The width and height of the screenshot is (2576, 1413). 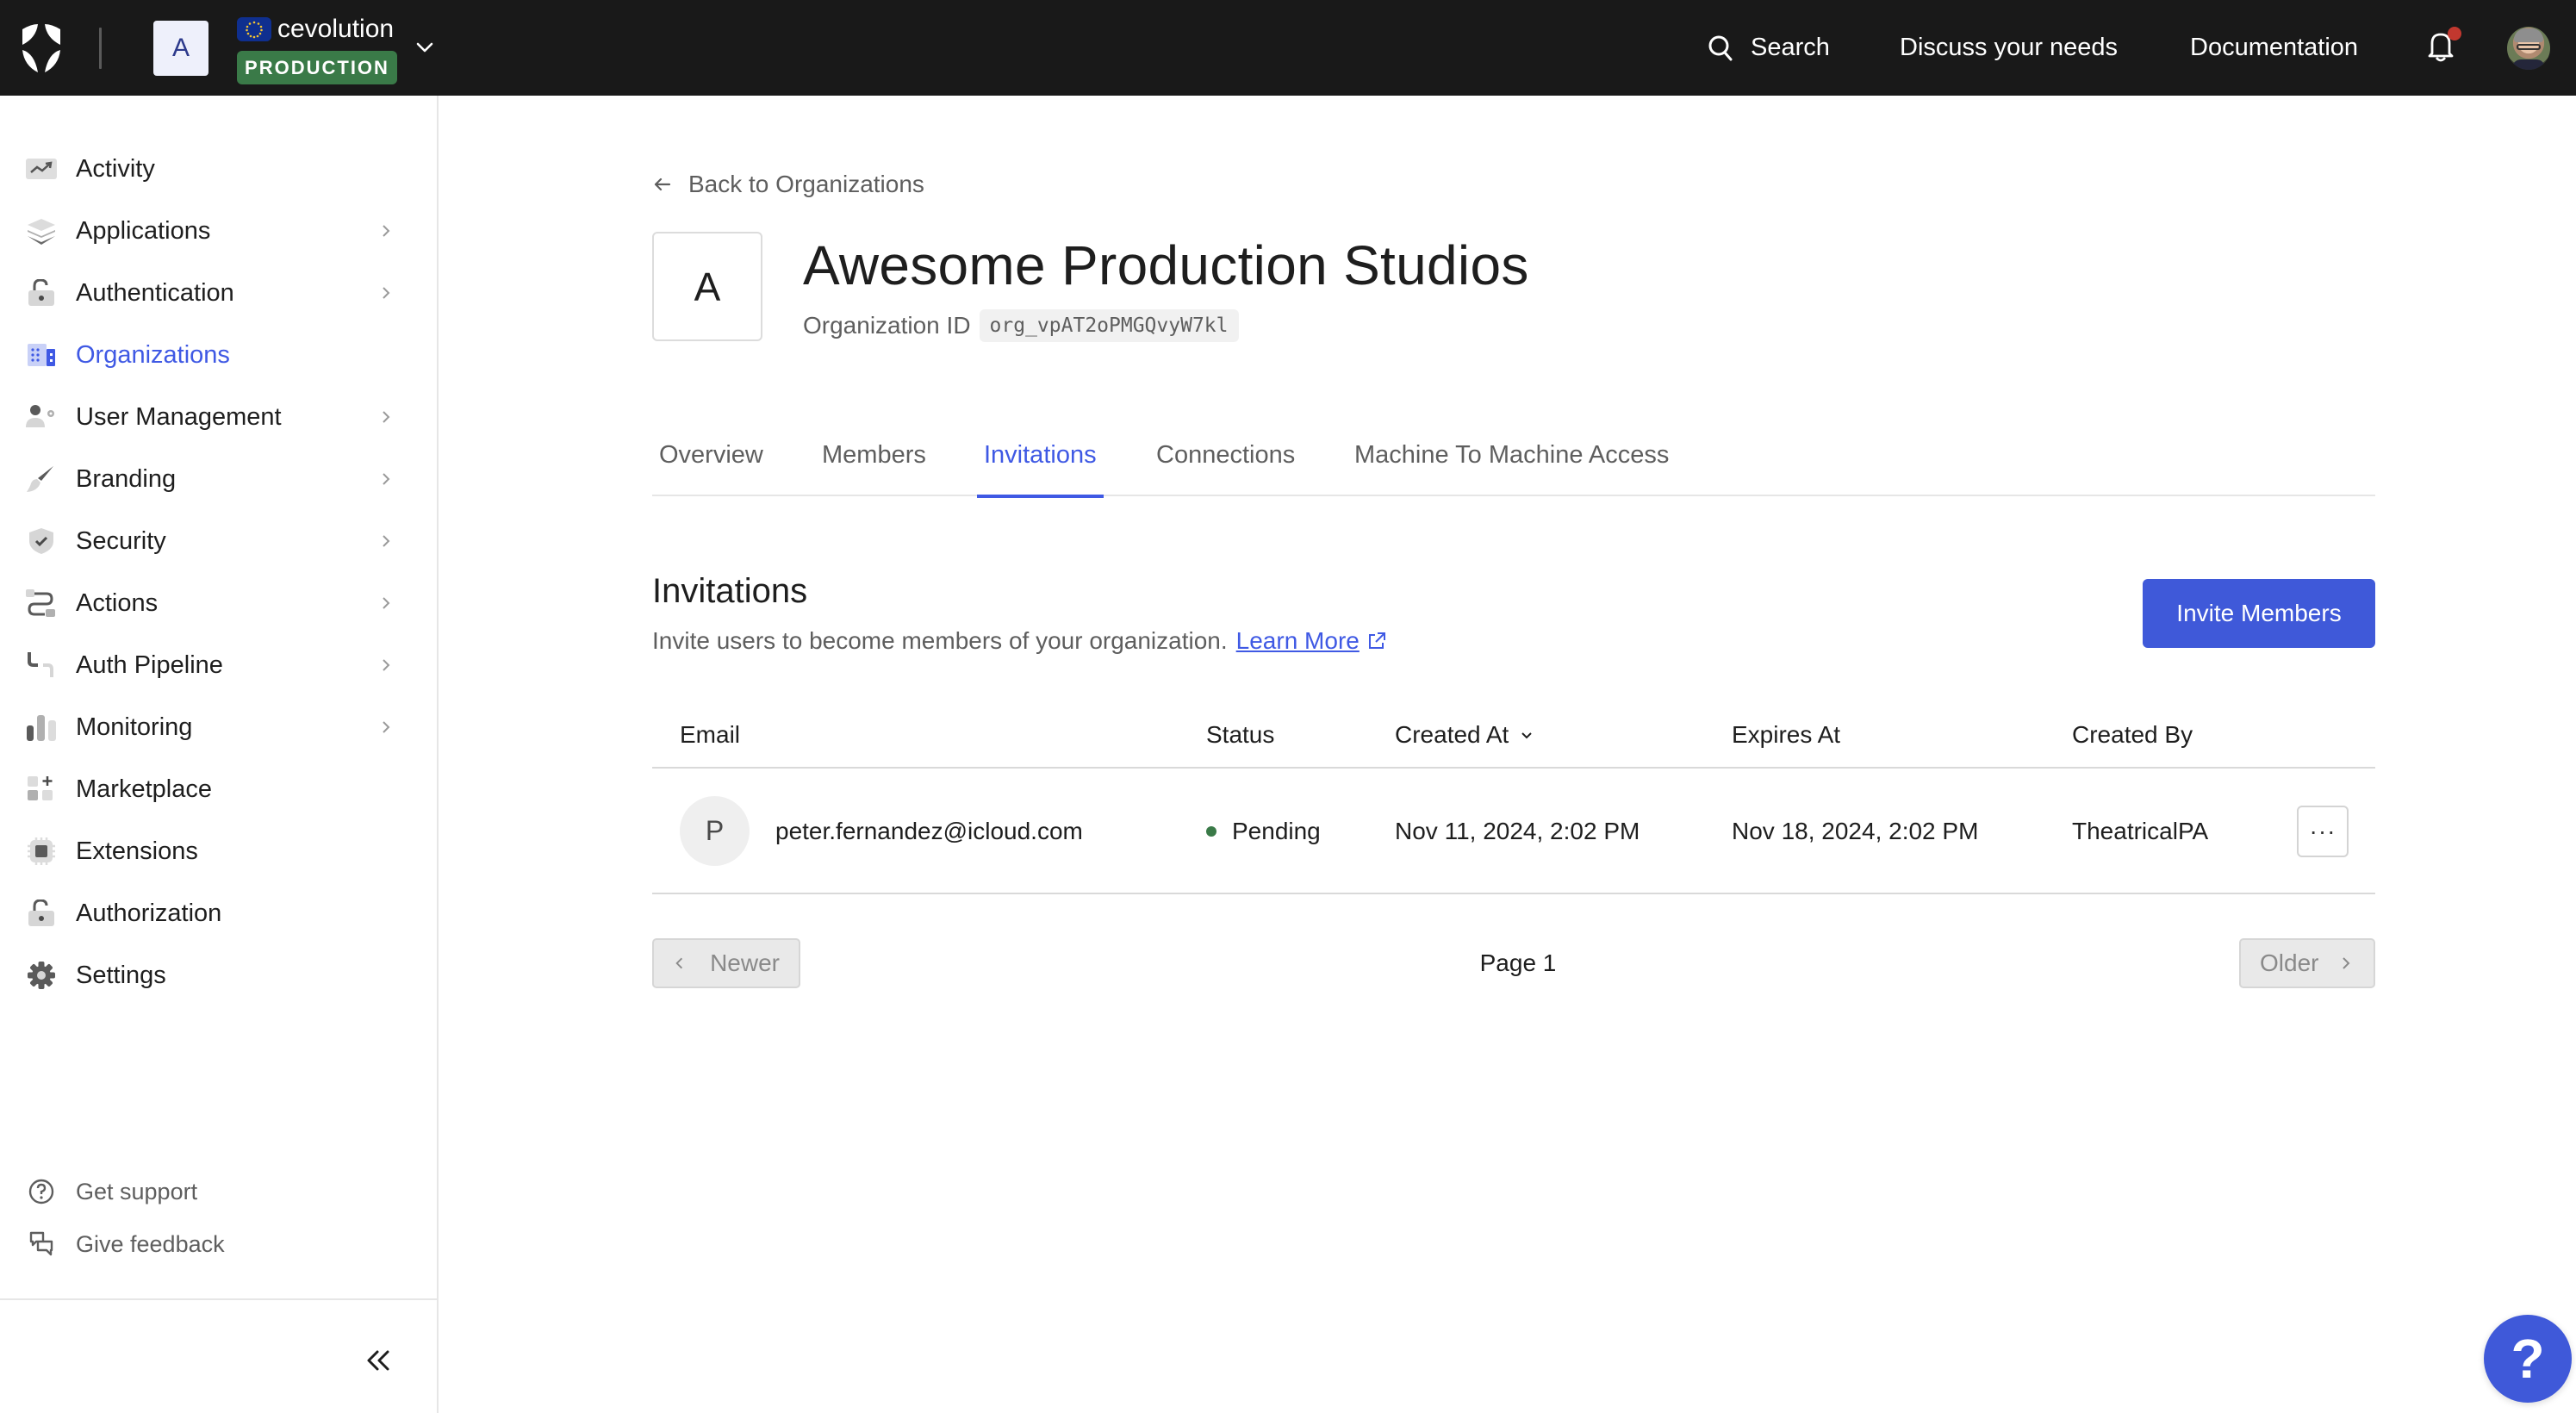 What do you see at coordinates (1377, 641) in the screenshot?
I see `external-link-icon` at bounding box center [1377, 641].